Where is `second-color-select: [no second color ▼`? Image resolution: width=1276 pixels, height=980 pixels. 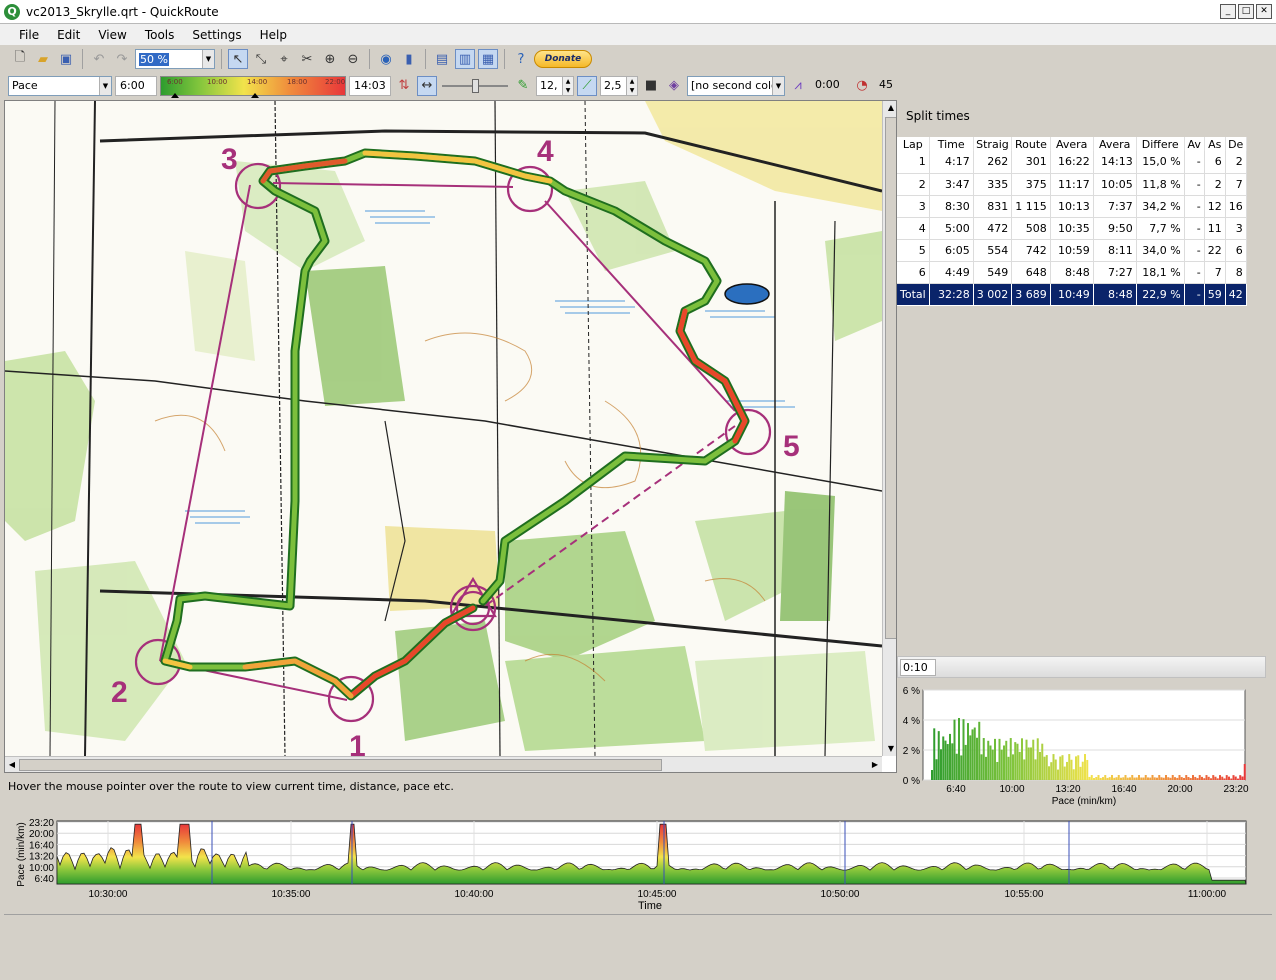
second-color-select: [no second color ▼ is located at coordinates (736, 85).